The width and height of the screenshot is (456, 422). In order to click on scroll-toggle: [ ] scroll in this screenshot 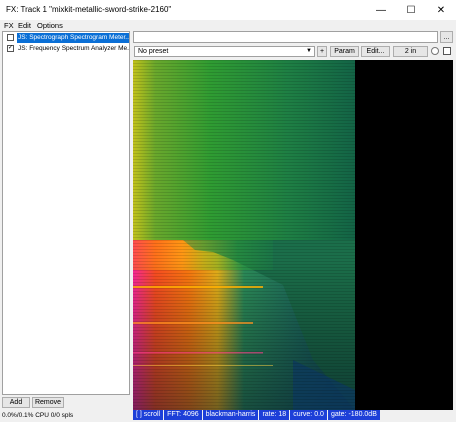, I will do `click(148, 415)`.